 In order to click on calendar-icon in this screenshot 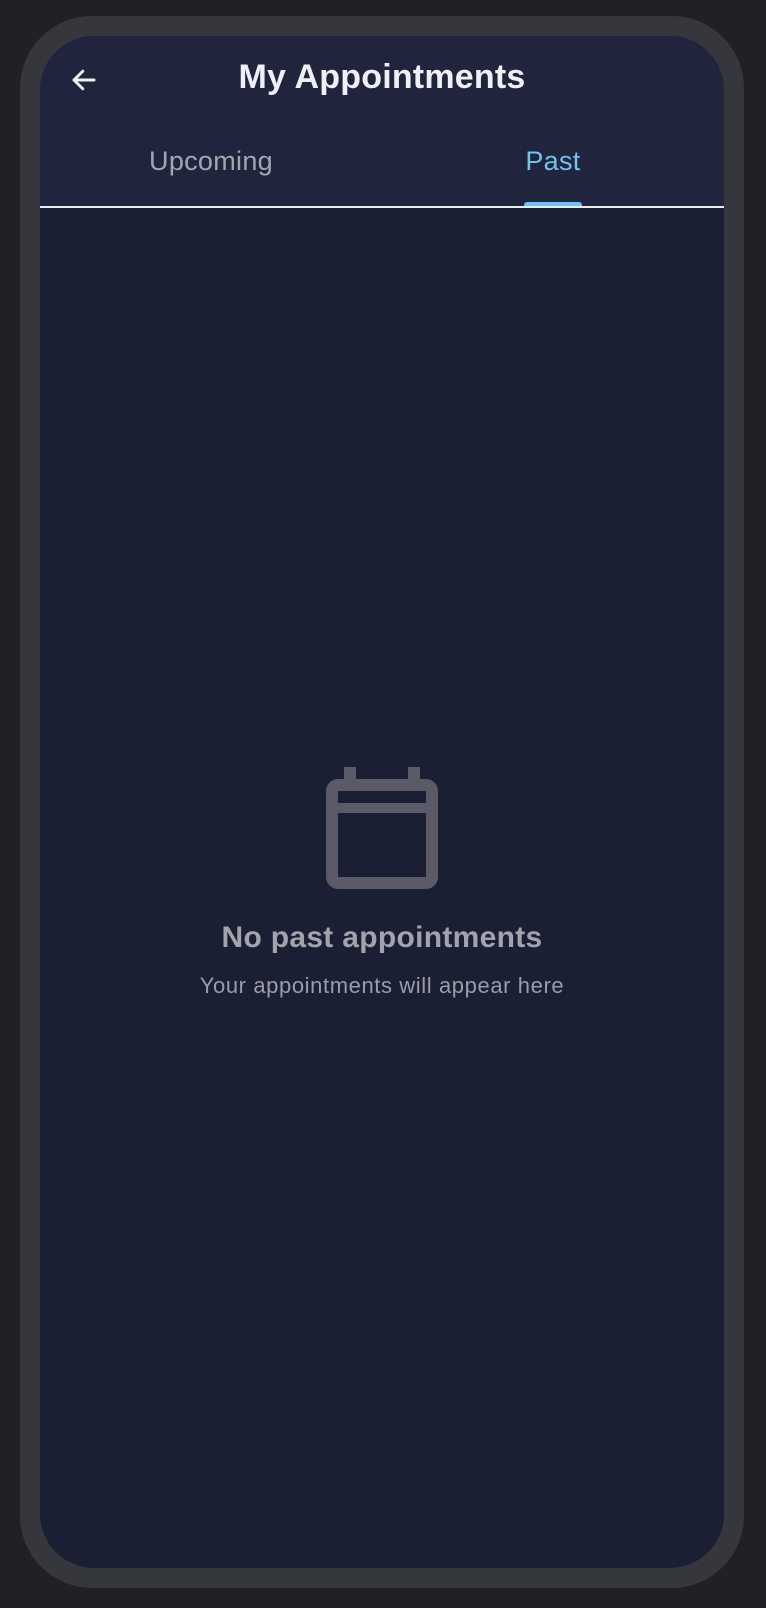, I will do `click(382, 828)`.